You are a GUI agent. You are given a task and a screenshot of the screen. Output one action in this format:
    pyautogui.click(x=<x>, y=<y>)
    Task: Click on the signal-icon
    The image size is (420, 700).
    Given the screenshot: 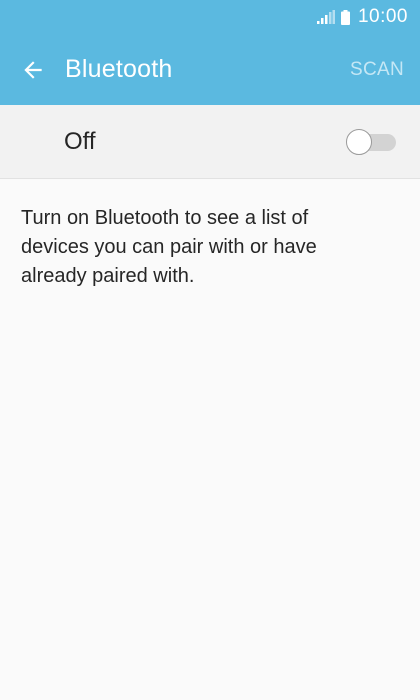 What is the action you would take?
    pyautogui.click(x=325, y=17)
    